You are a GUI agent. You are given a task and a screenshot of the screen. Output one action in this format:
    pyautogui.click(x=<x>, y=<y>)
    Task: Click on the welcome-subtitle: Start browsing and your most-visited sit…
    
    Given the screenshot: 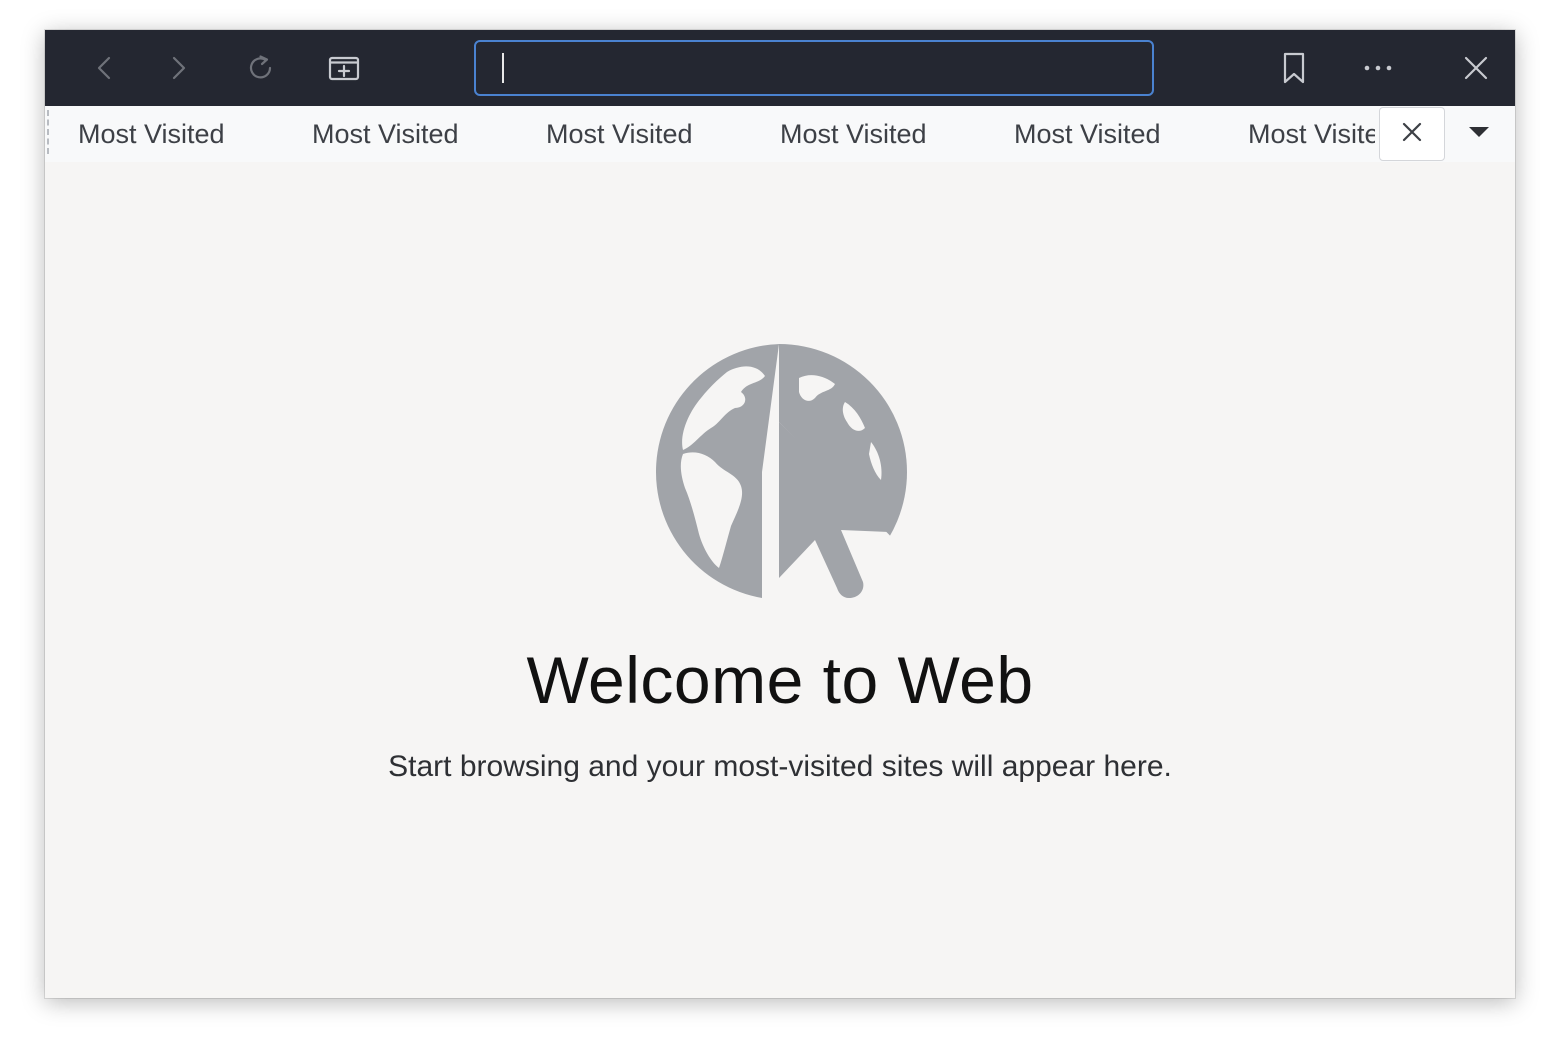 What is the action you would take?
    pyautogui.click(x=780, y=766)
    